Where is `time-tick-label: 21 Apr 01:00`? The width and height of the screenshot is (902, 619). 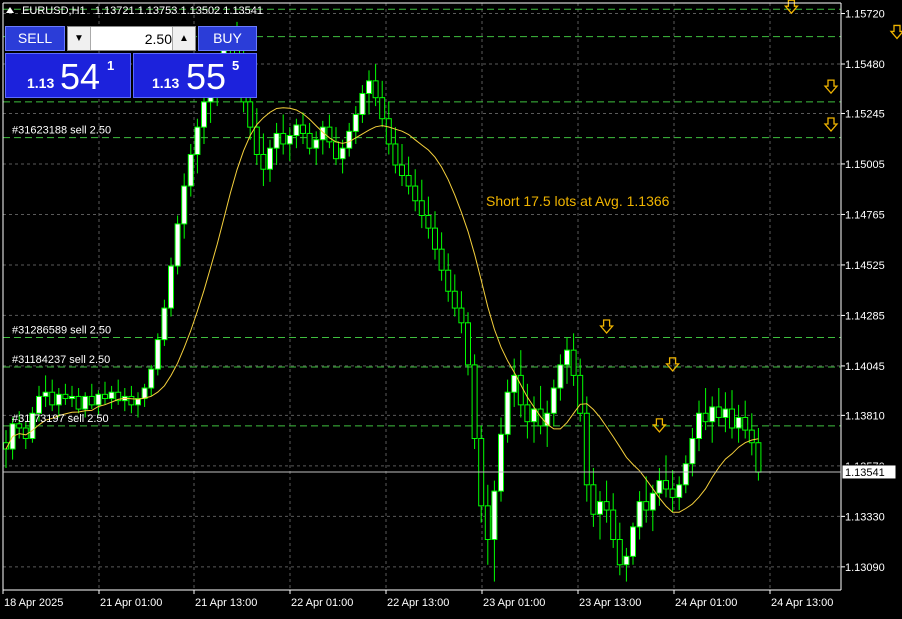 time-tick-label: 21 Apr 01:00 is located at coordinates (131, 603).